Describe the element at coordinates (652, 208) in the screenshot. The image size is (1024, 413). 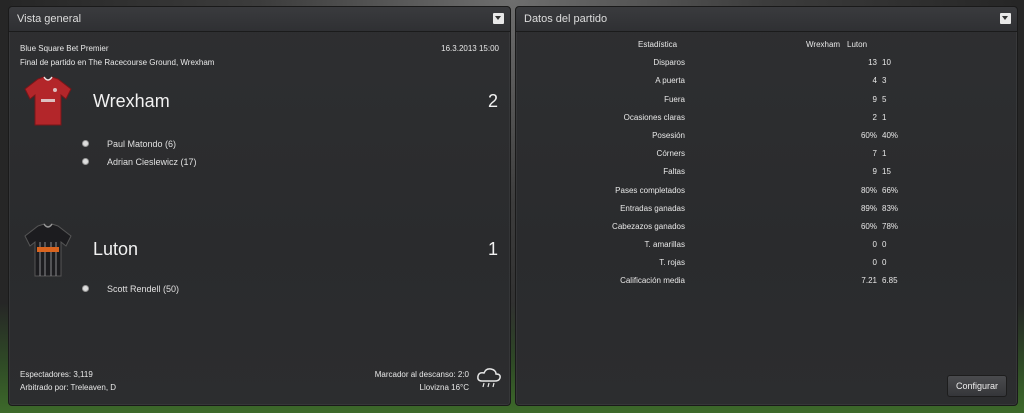
I see `stat-label: Entradas ganadas` at that location.